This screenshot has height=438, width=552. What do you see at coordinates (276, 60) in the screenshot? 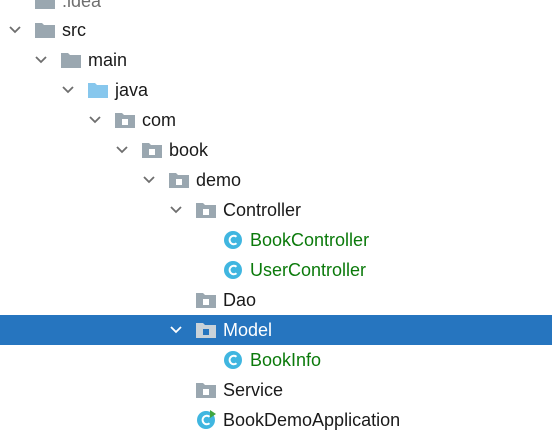
I see `tree-item-main: main` at bounding box center [276, 60].